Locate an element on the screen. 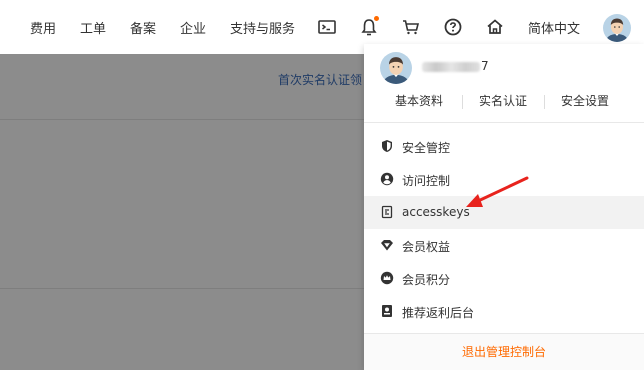 The image size is (644, 370). cart-icon is located at coordinates (411, 27).